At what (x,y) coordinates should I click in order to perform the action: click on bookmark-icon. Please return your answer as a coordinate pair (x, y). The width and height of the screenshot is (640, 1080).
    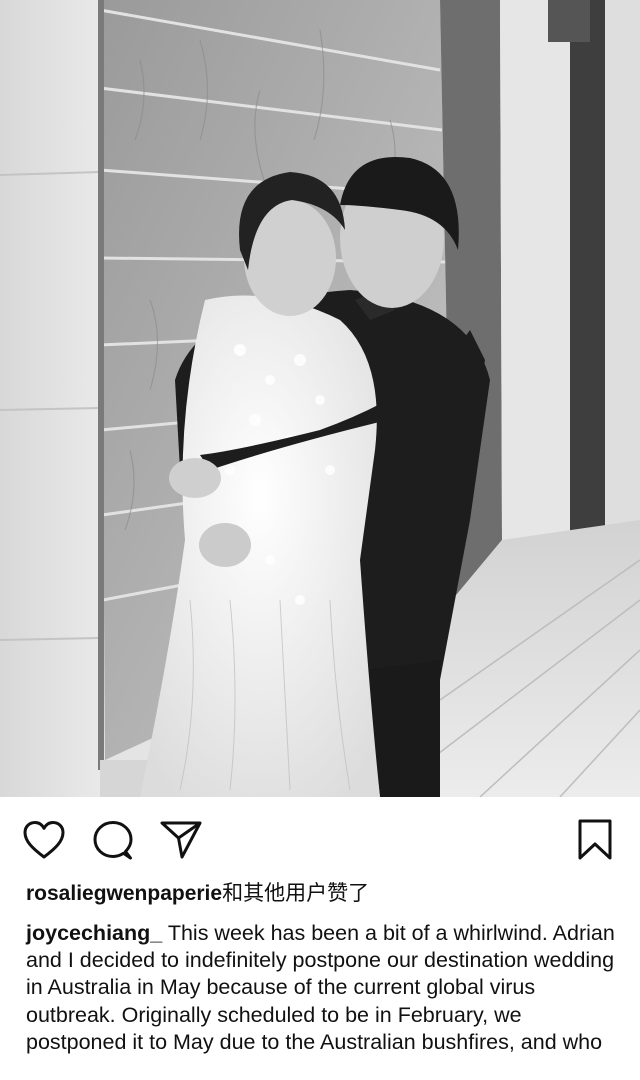
    Looking at the image, I should click on (595, 839).